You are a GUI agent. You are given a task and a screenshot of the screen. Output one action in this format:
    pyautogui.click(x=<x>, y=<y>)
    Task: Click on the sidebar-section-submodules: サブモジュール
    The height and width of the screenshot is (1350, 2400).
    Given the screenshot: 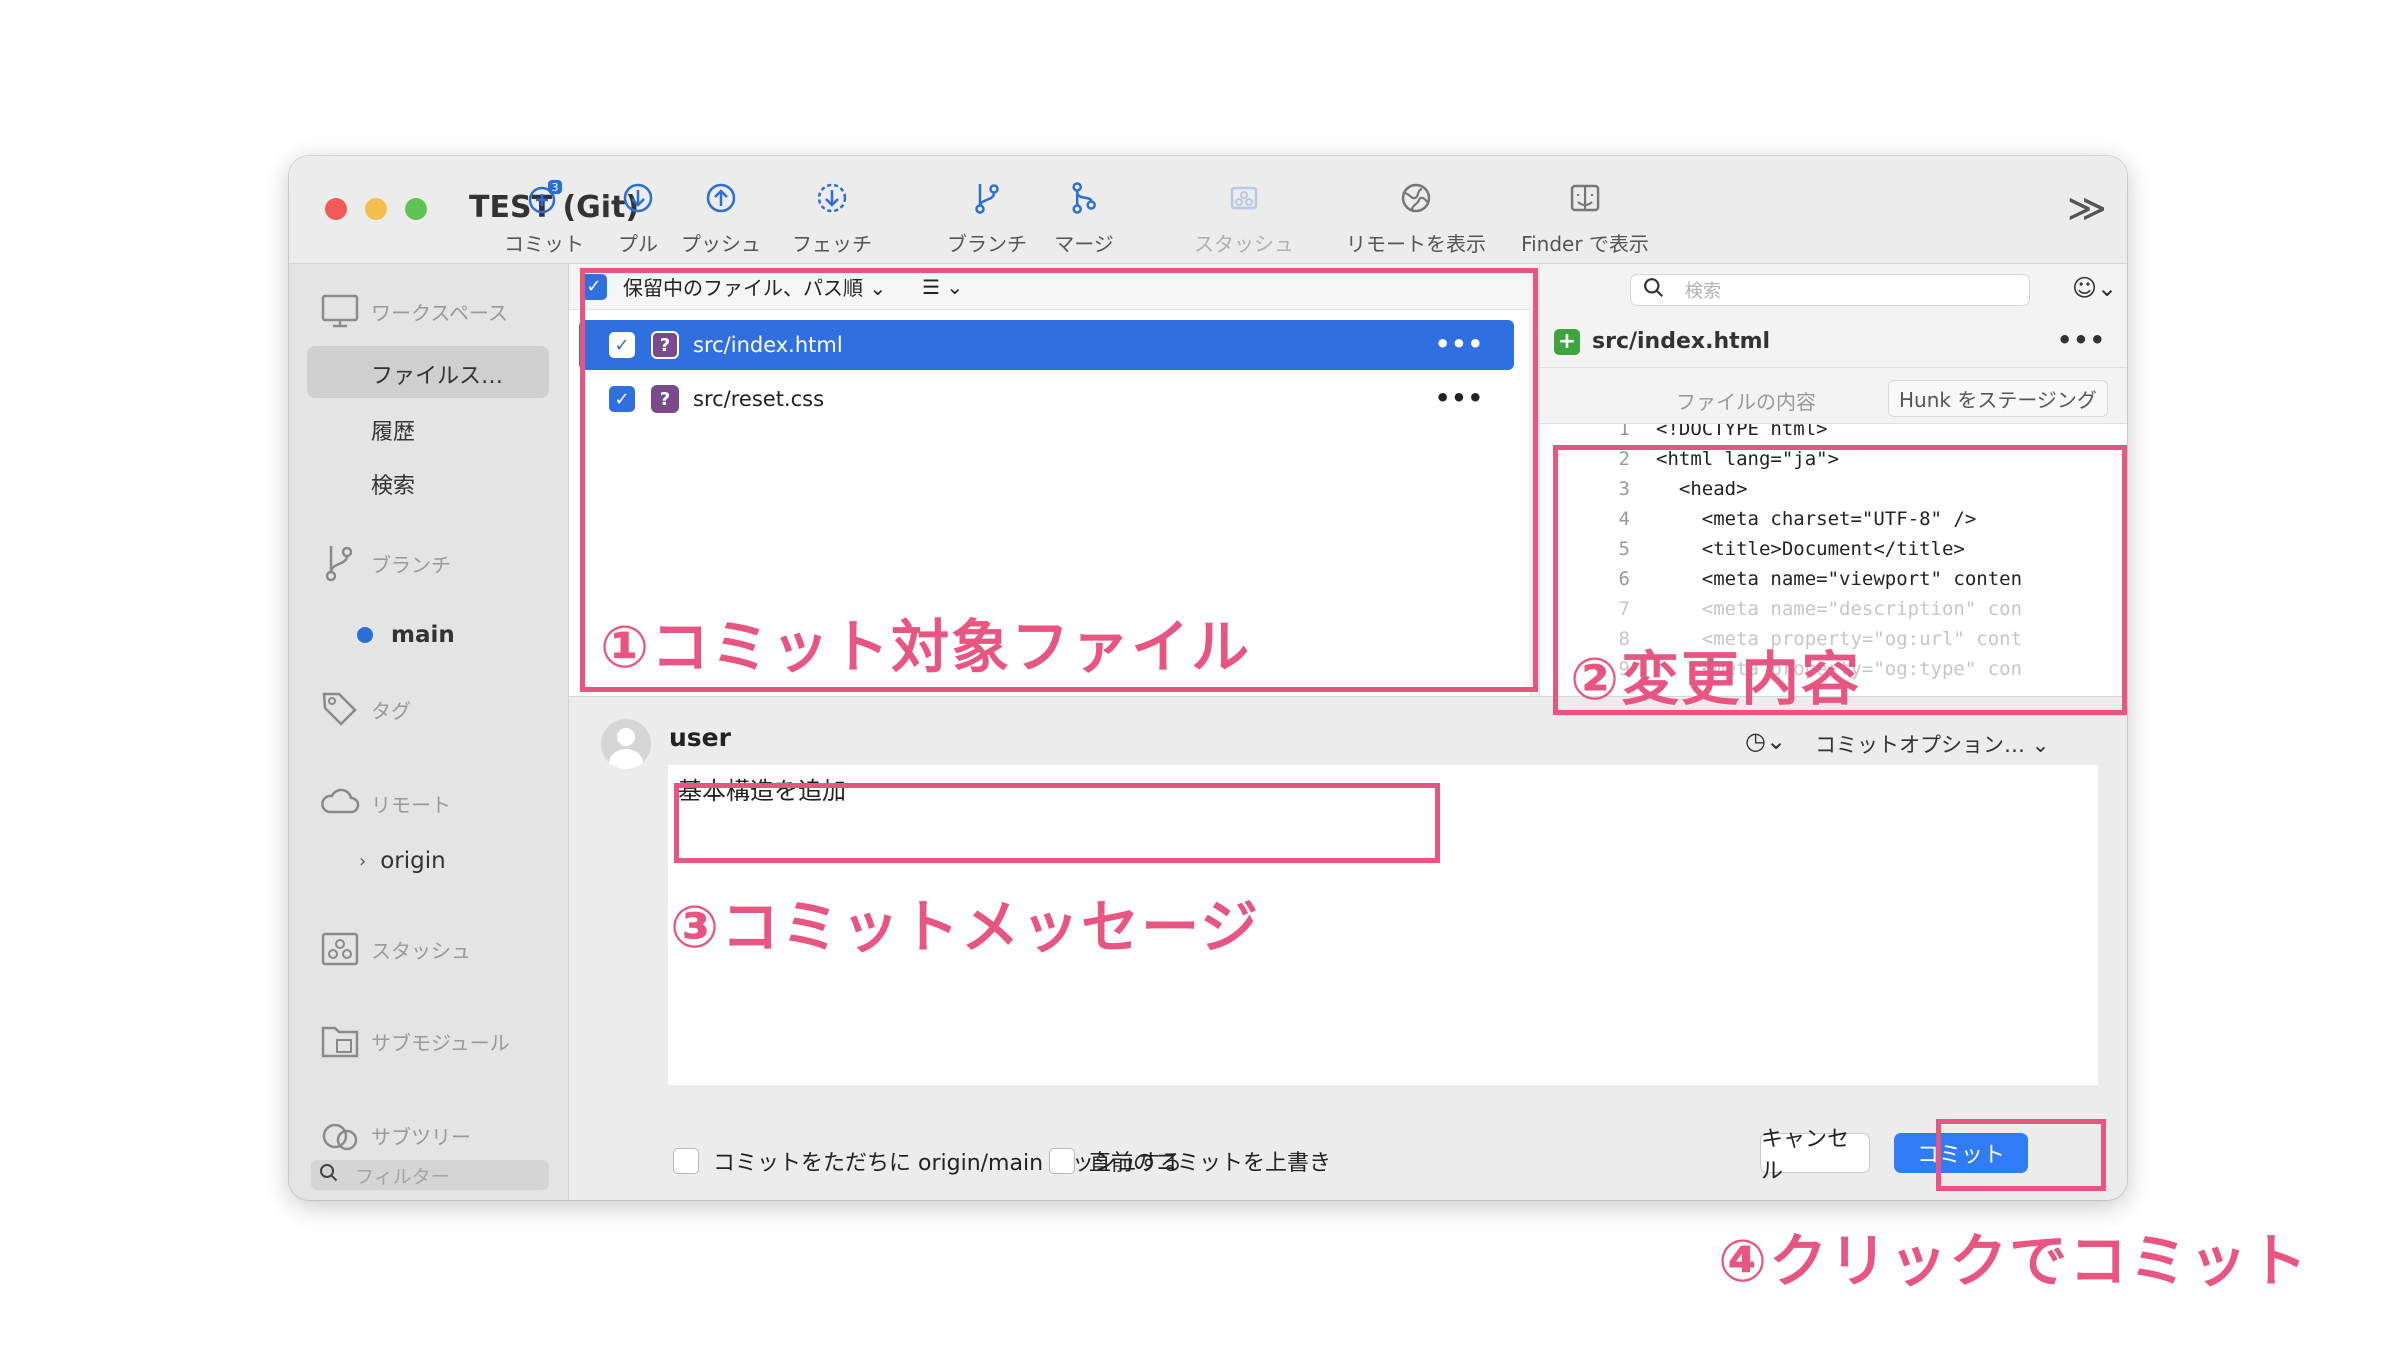 What is the action you would take?
    pyautogui.click(x=414, y=1041)
    